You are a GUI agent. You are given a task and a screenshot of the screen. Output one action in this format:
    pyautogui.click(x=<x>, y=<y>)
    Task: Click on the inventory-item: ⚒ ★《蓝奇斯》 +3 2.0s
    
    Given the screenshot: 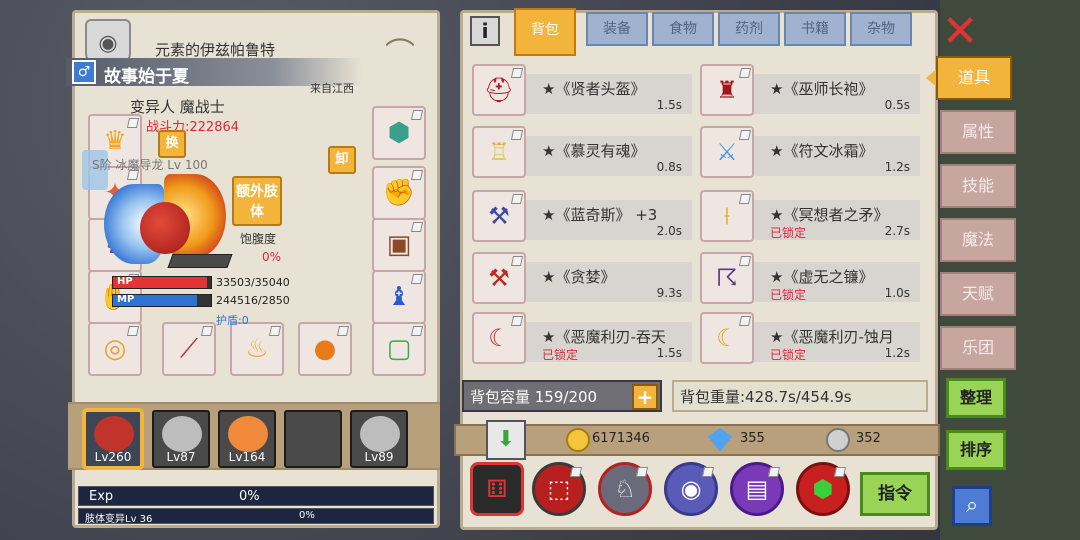 What is the action you would take?
    pyautogui.click(x=584, y=216)
    